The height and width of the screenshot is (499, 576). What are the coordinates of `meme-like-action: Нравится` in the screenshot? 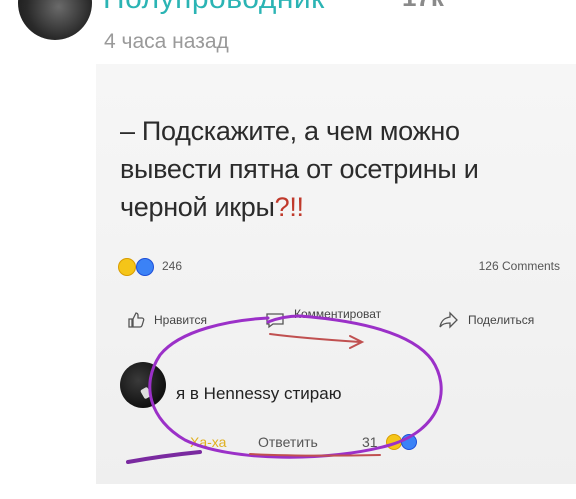 It's located at (166, 320).